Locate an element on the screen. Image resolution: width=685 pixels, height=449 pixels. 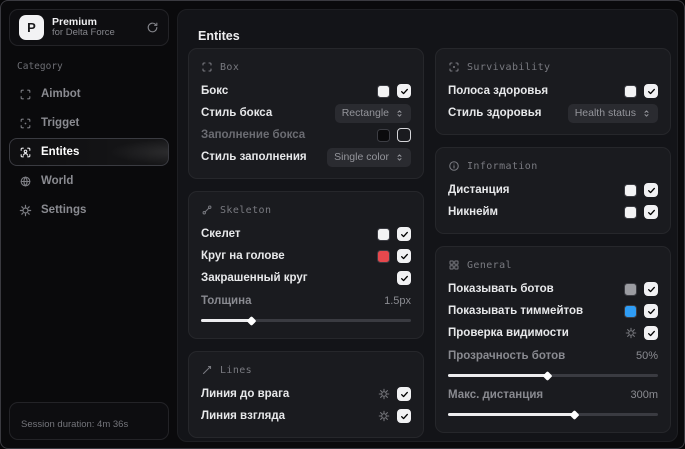
setting-label: Показывать тиммейтов is located at coordinates (516, 311).